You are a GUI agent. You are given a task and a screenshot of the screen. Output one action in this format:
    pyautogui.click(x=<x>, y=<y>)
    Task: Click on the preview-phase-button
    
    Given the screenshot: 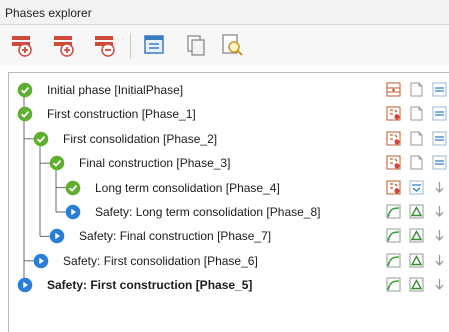 What is the action you would take?
    pyautogui.click(x=232, y=45)
    